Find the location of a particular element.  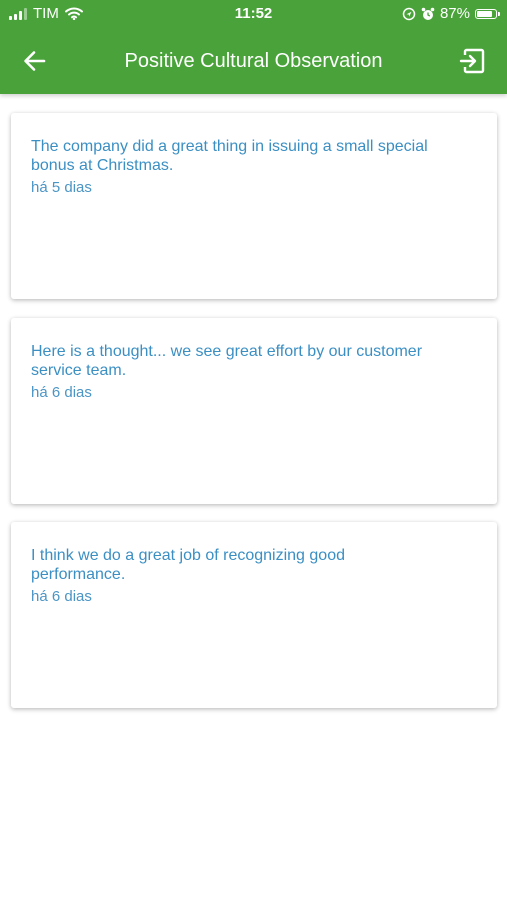

alarm-icon is located at coordinates (428, 13).